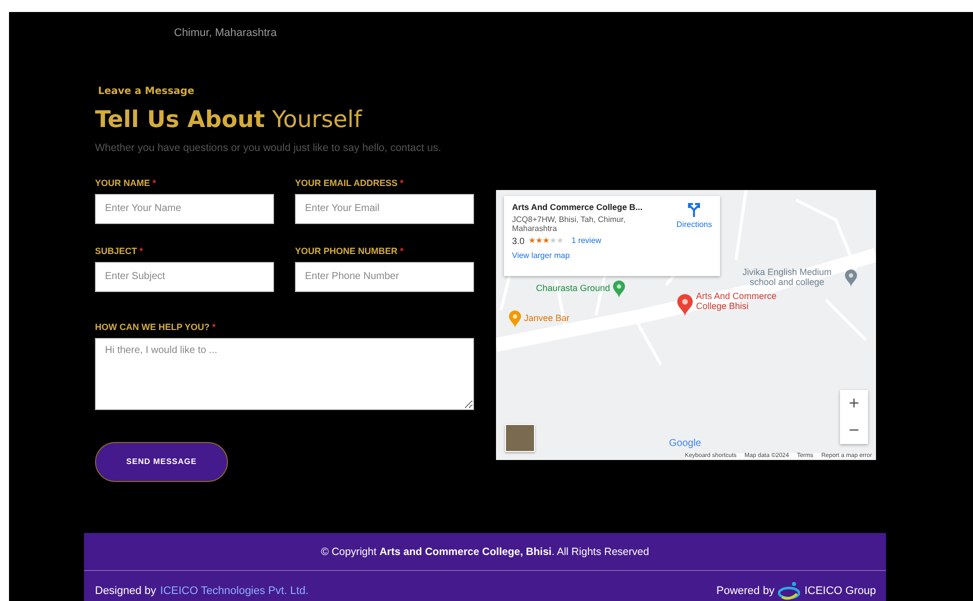 The image size is (973, 601). Describe the element at coordinates (126, 183) in the screenshot. I see `field-label: YOUR NAME *` at that location.